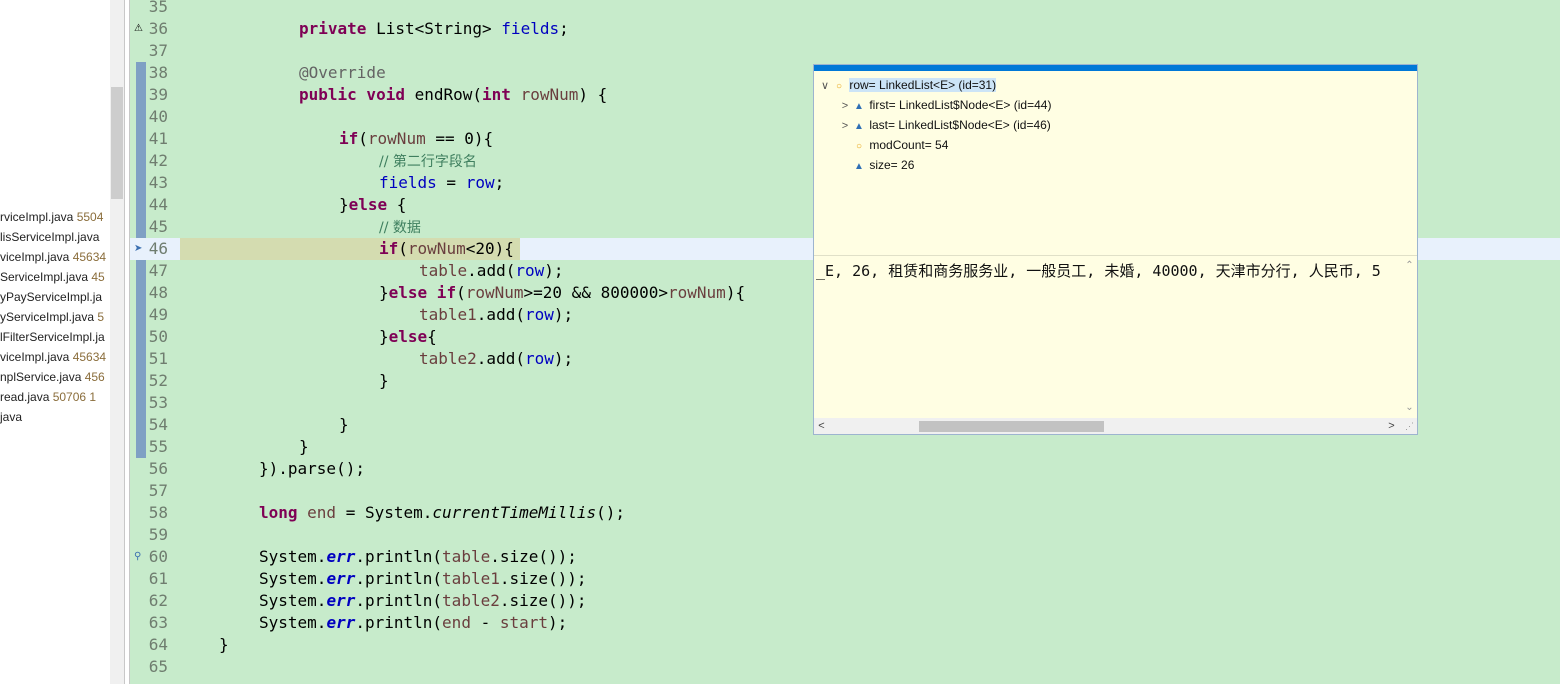  I want to click on code-line: 65, so click(845, 667).